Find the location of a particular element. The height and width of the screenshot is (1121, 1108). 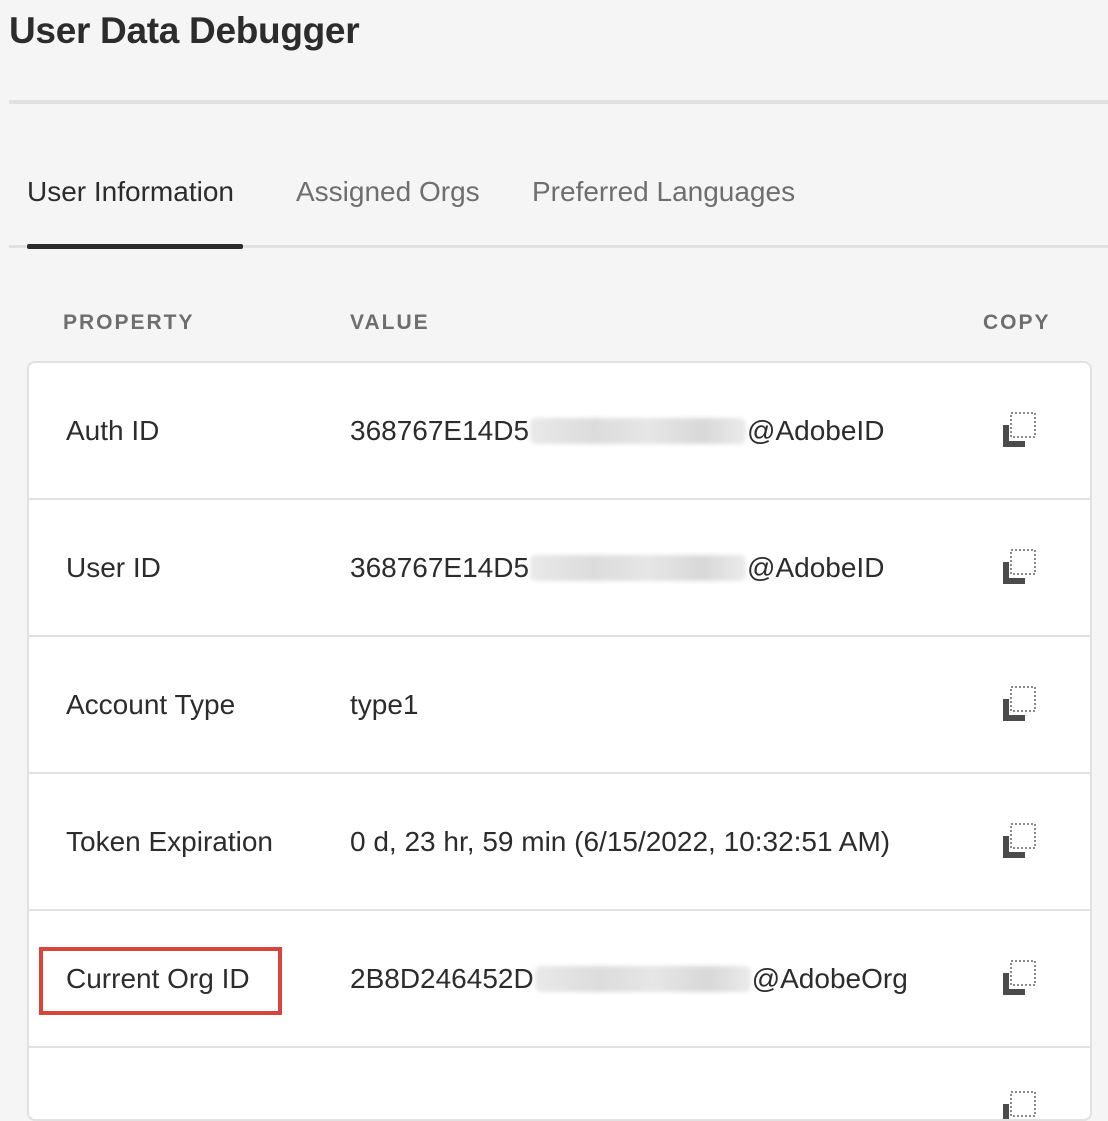

property-cell: User ID is located at coordinates (113, 567).